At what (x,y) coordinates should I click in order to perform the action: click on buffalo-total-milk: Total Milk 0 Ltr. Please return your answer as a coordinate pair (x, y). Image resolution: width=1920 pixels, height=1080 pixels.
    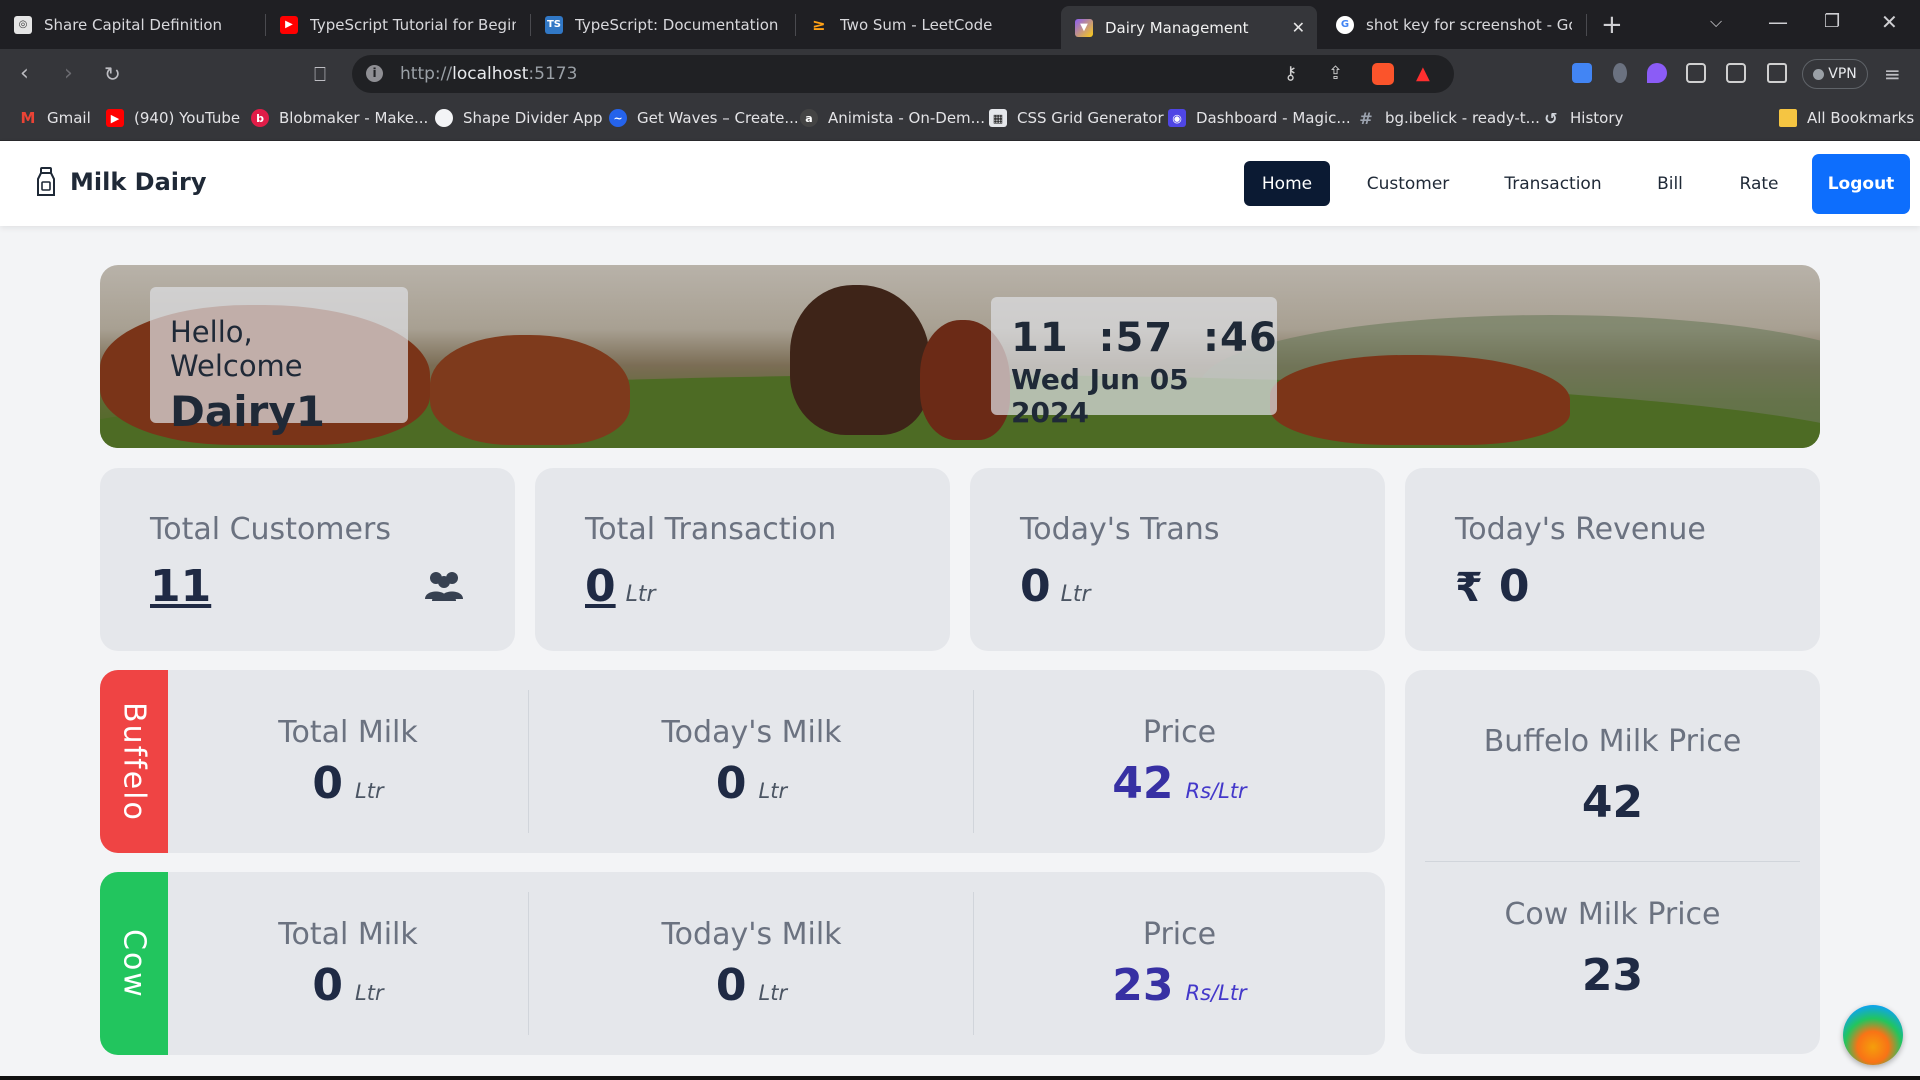
    Looking at the image, I should click on (348, 761).